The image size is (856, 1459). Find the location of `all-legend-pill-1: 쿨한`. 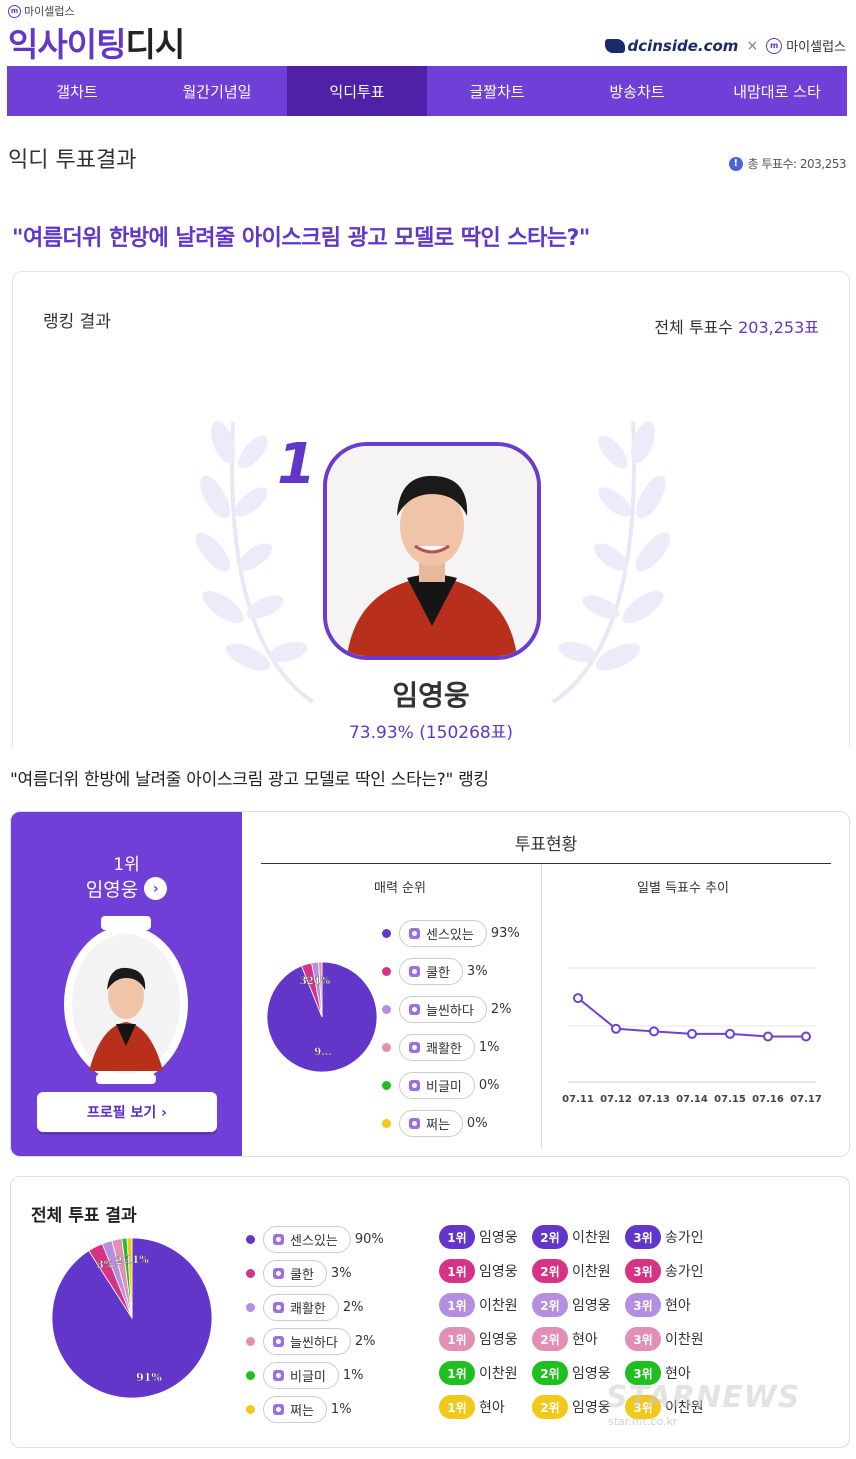

all-legend-pill-1: 쿨한 is located at coordinates (295, 1273).